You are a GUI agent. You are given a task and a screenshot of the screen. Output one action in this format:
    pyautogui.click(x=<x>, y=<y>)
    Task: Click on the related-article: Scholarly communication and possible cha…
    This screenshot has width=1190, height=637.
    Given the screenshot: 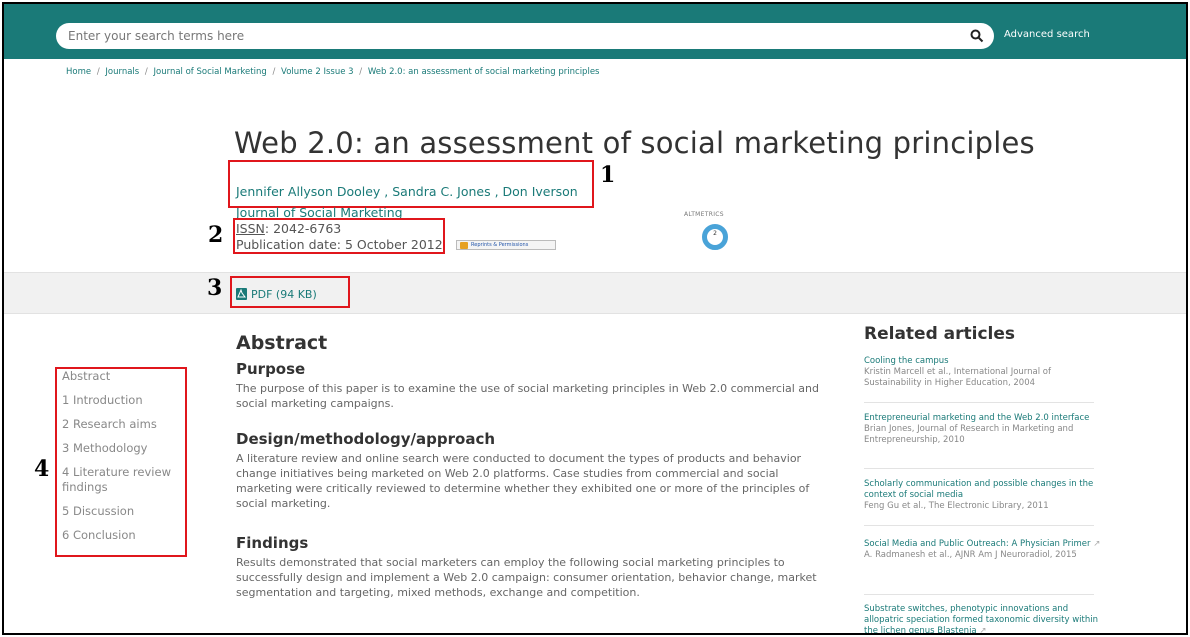 What is the action you would take?
    pyautogui.click(x=984, y=495)
    